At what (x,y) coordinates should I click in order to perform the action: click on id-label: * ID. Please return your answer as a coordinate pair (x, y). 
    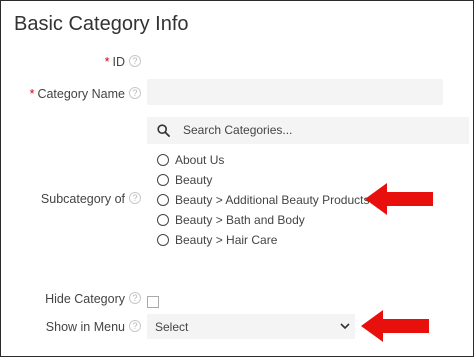
    Looking at the image, I should click on (114, 62).